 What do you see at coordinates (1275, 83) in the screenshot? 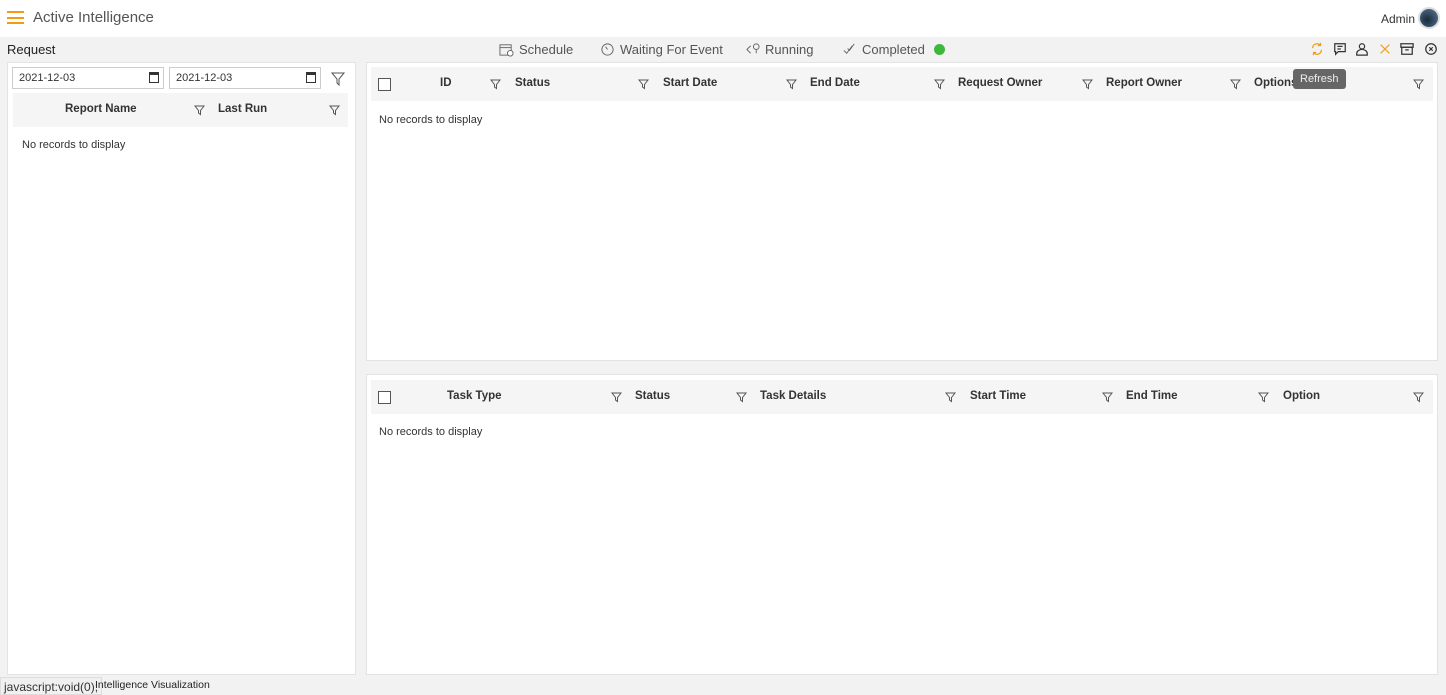
I see `column-options: Options` at bounding box center [1275, 83].